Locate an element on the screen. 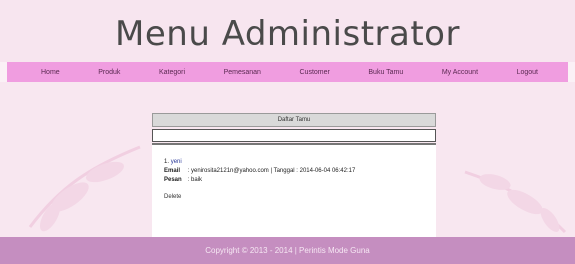 Image resolution: width=575 pixels, height=264 pixels. nav-kategori: Kategori is located at coordinates (172, 72).